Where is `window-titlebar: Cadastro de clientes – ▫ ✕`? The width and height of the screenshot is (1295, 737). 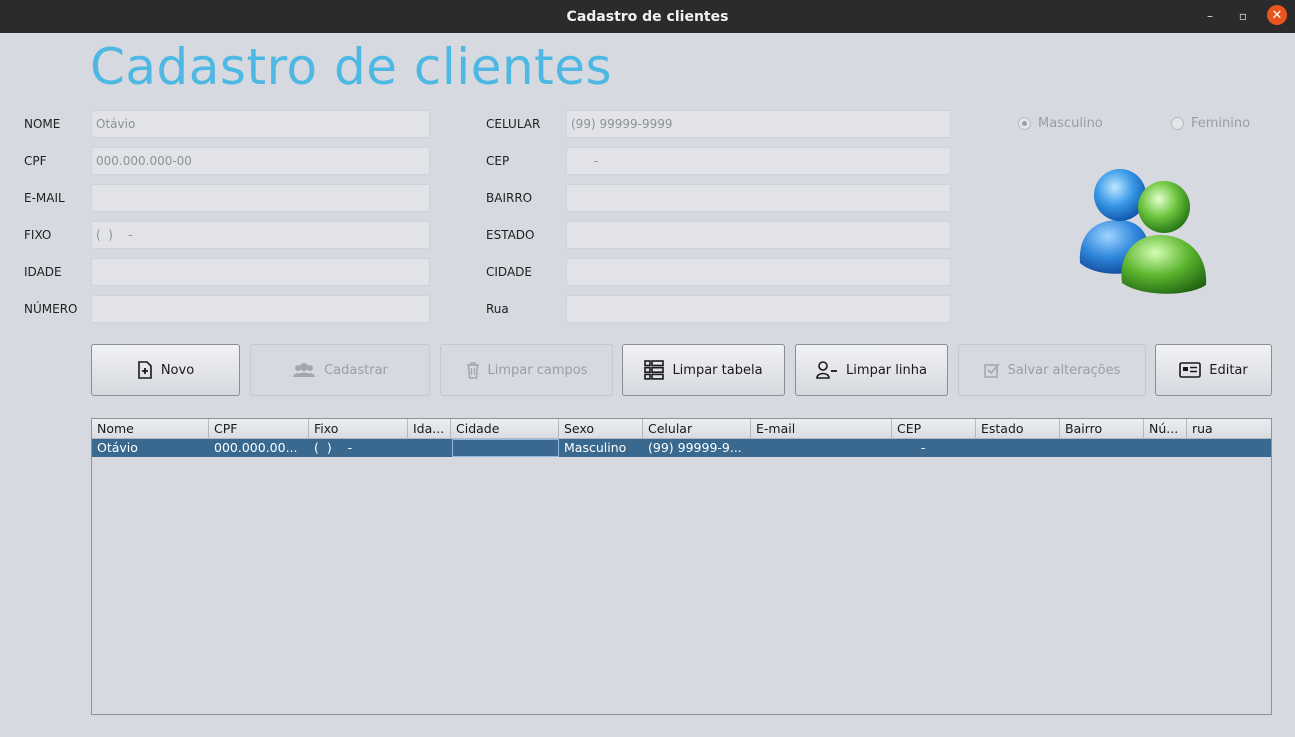 window-titlebar: Cadastro de clientes – ▫ ✕ is located at coordinates (647, 16).